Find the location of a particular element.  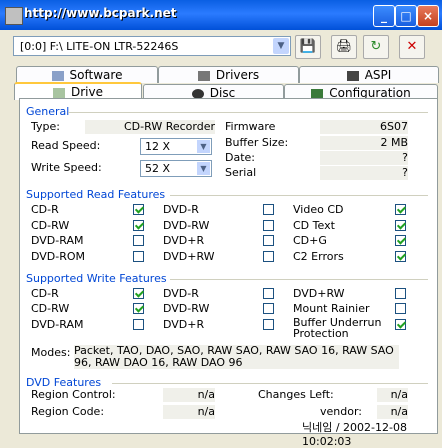

vendor-value: n/a is located at coordinates (399, 411).